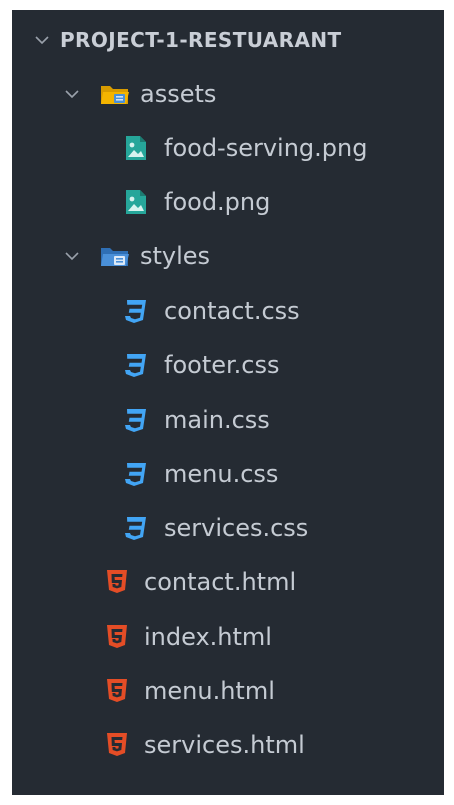  I want to click on file-food-serving-png: food-serving.png, so click(228, 148).